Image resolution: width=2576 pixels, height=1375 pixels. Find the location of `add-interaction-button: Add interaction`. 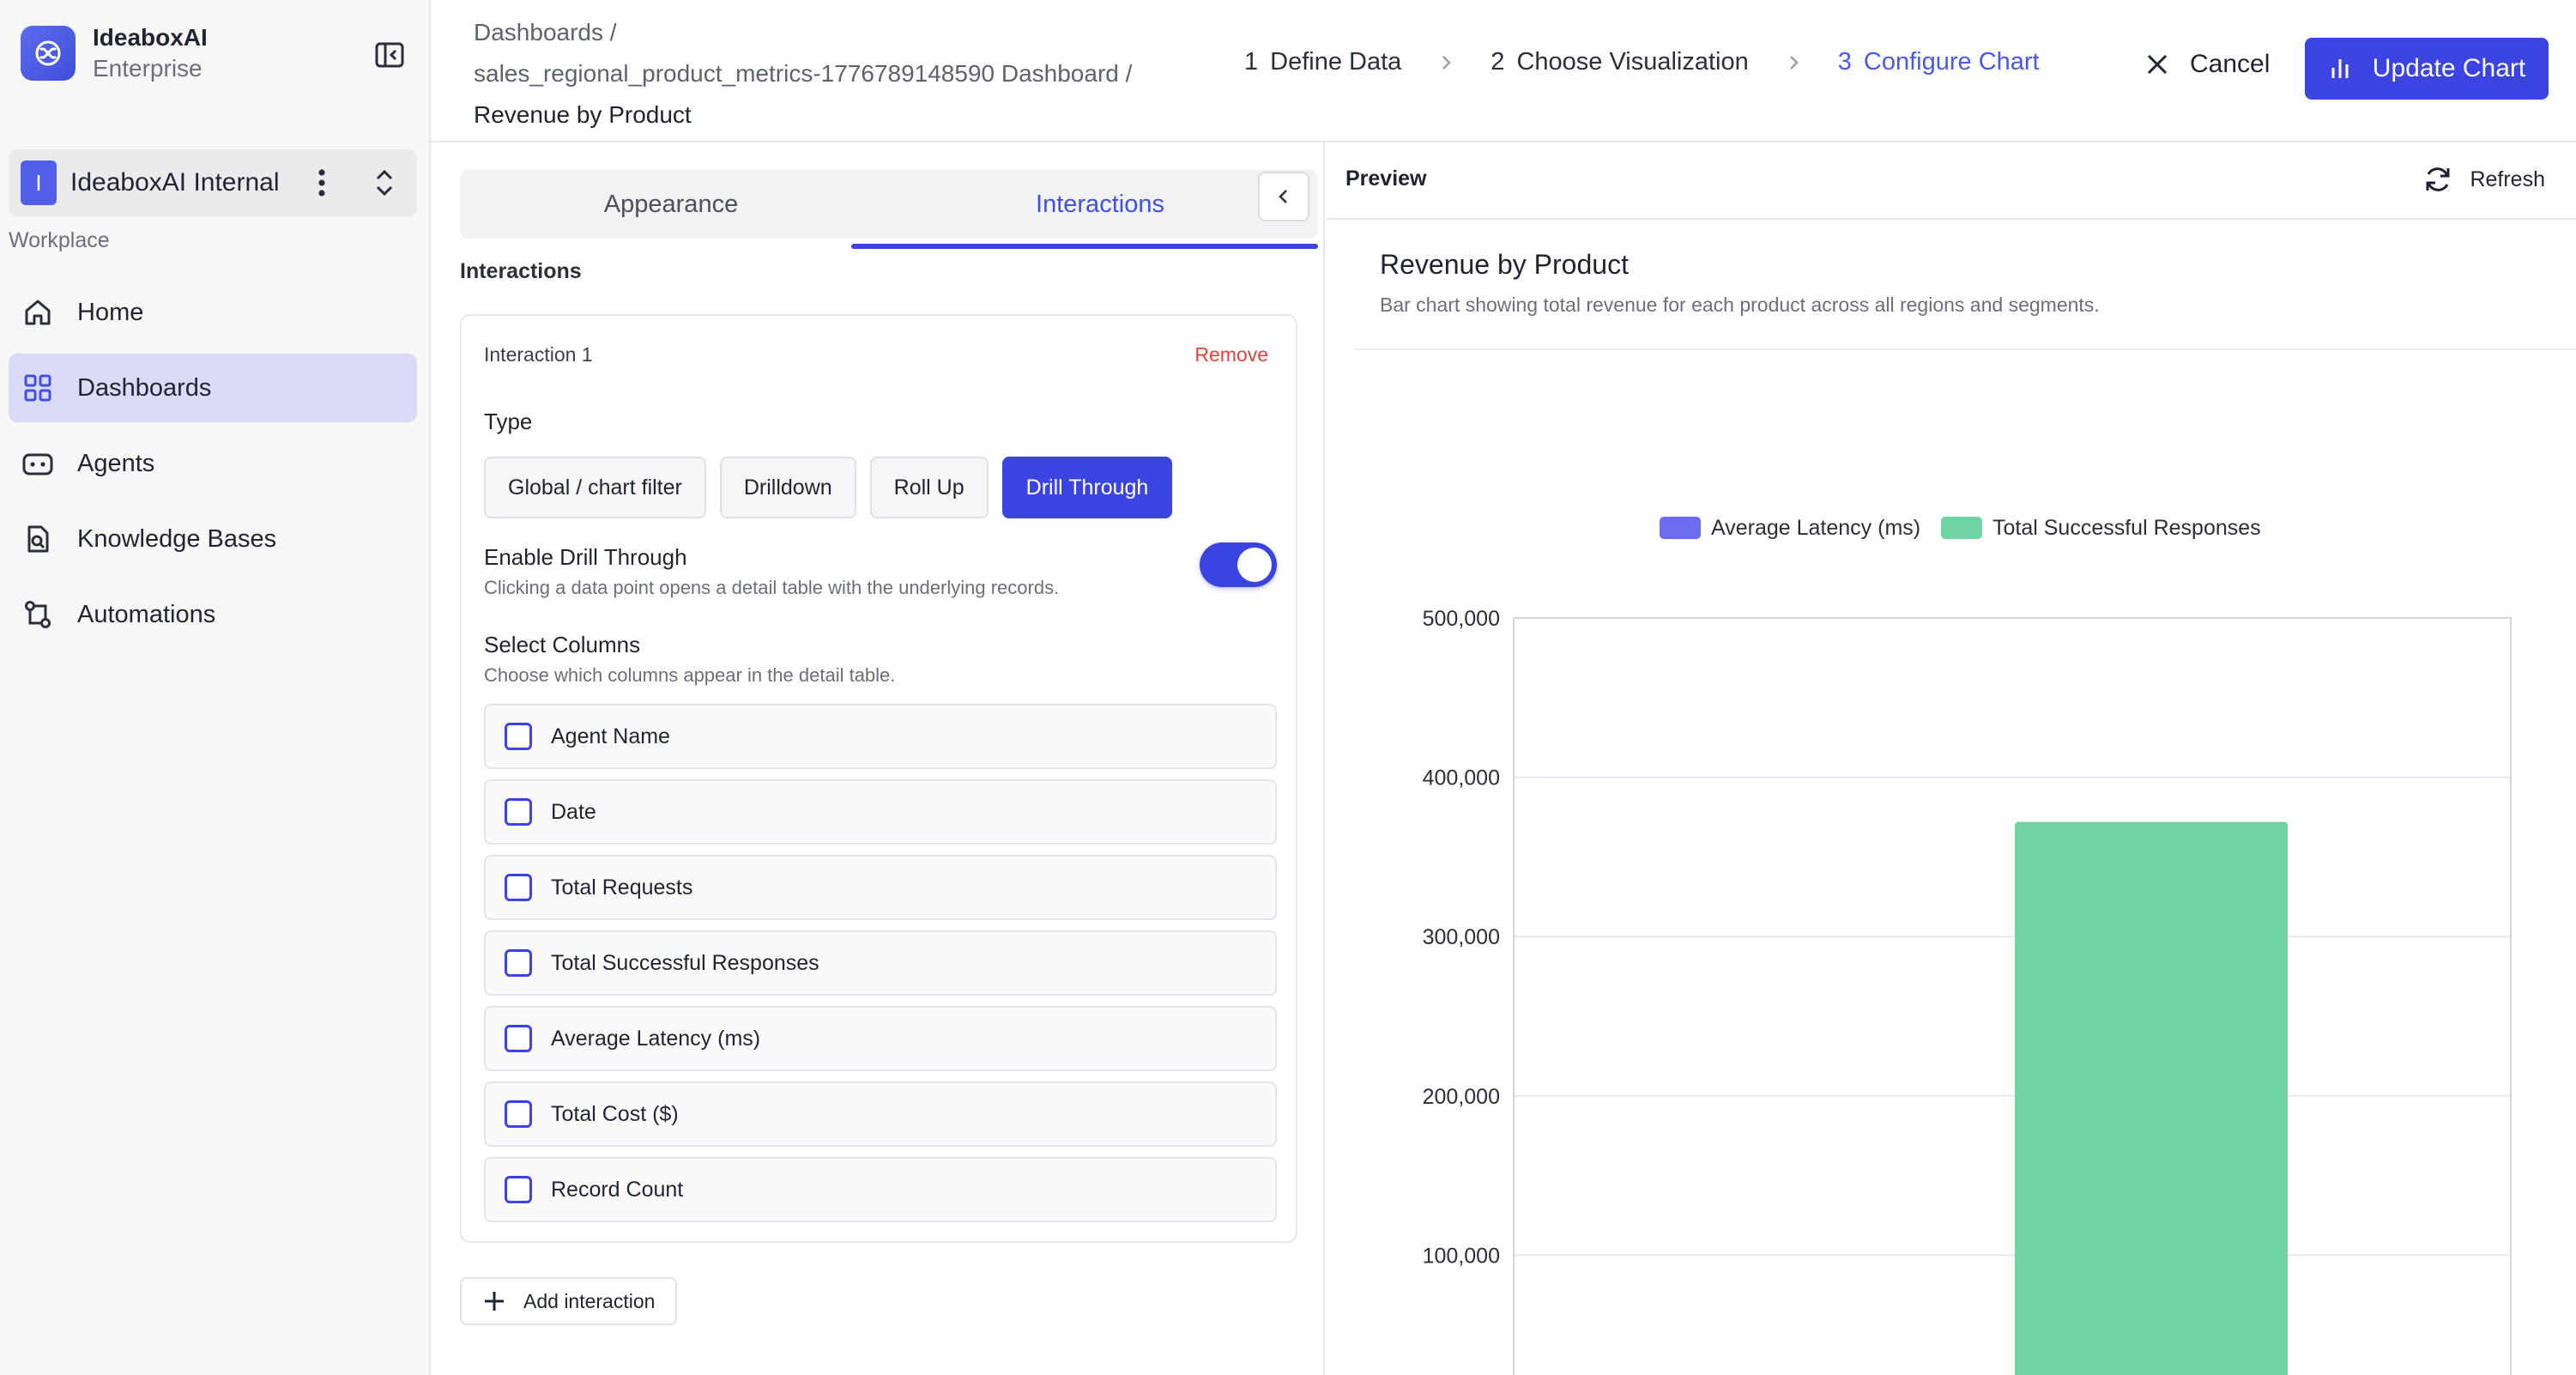

add-interaction-button: Add interaction is located at coordinates (569, 1301).